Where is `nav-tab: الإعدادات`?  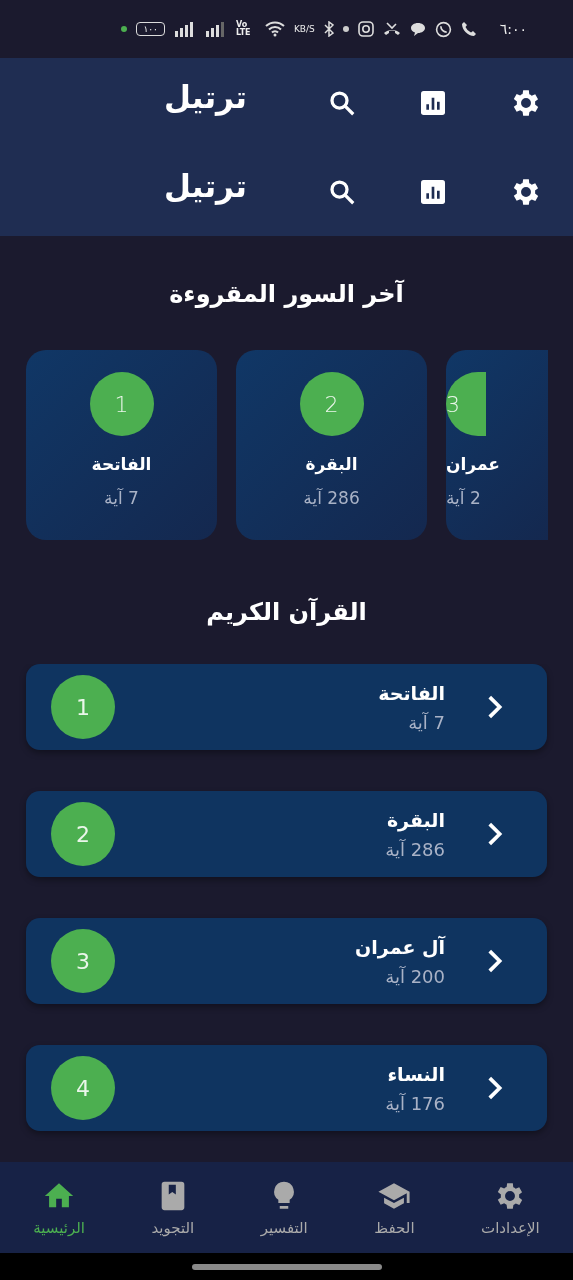 nav-tab: الإعدادات is located at coordinates (510, 1207).